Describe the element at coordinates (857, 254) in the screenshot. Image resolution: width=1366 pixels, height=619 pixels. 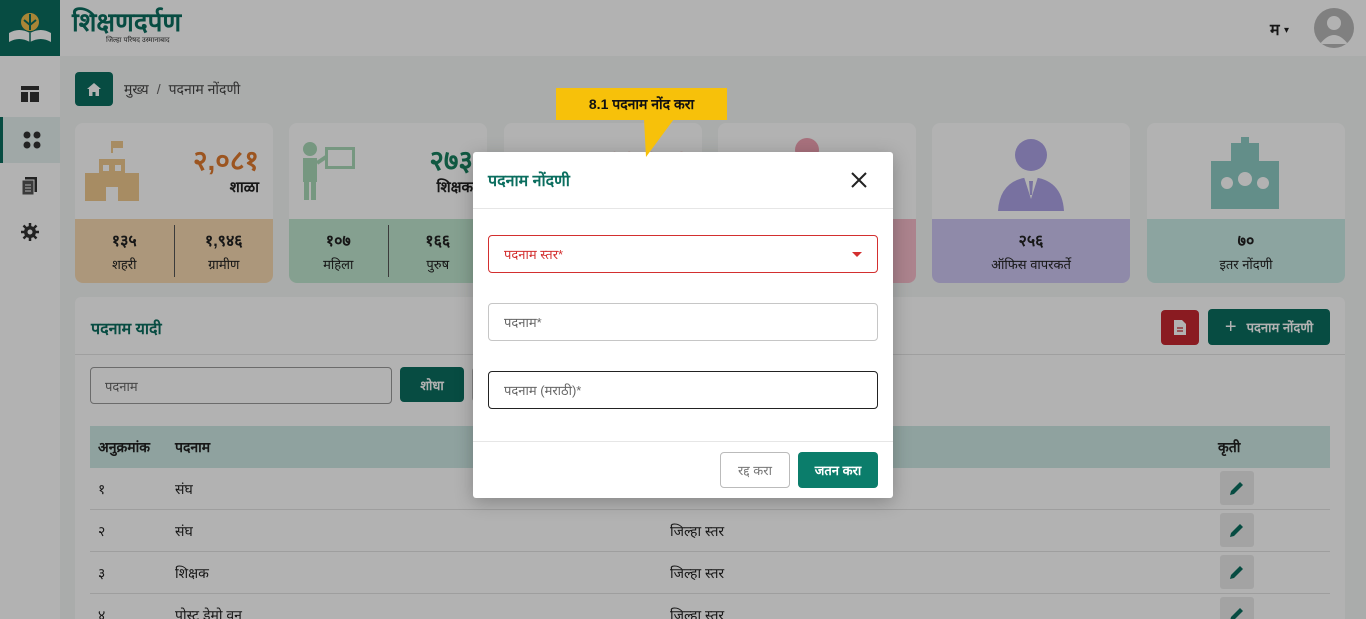
I see `dropdown-arrow-icon` at that location.